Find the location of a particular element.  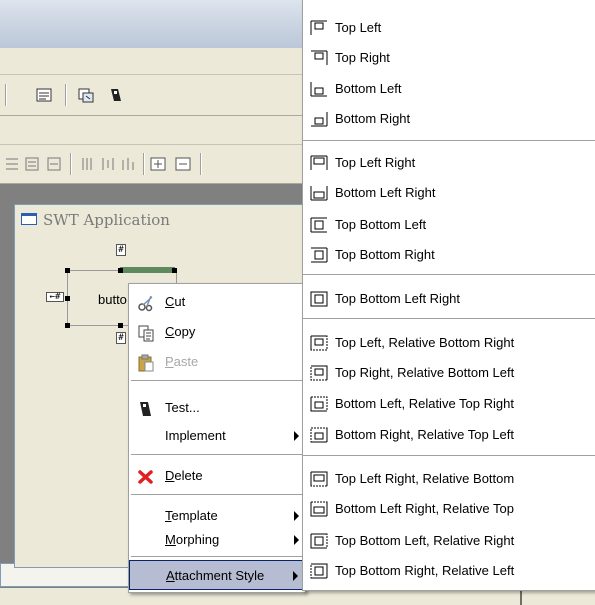

attachment-bottom-right-relative-top-left: Bottom Right, Relative Top Left is located at coordinates (449, 435).